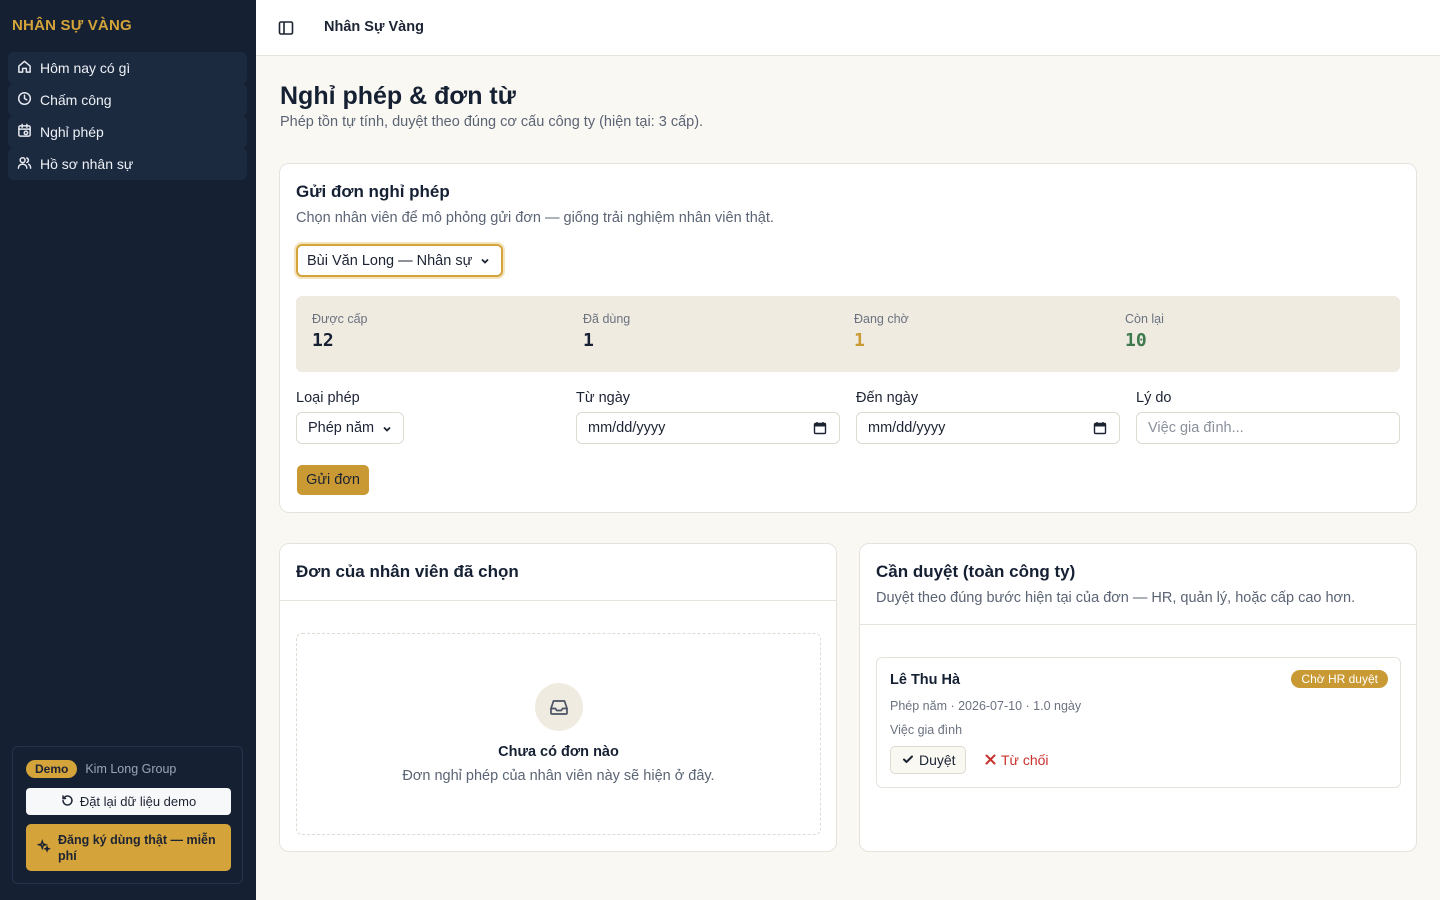 The width and height of the screenshot is (1440, 900). Describe the element at coordinates (990, 760) in the screenshot. I see `close-icon` at that location.